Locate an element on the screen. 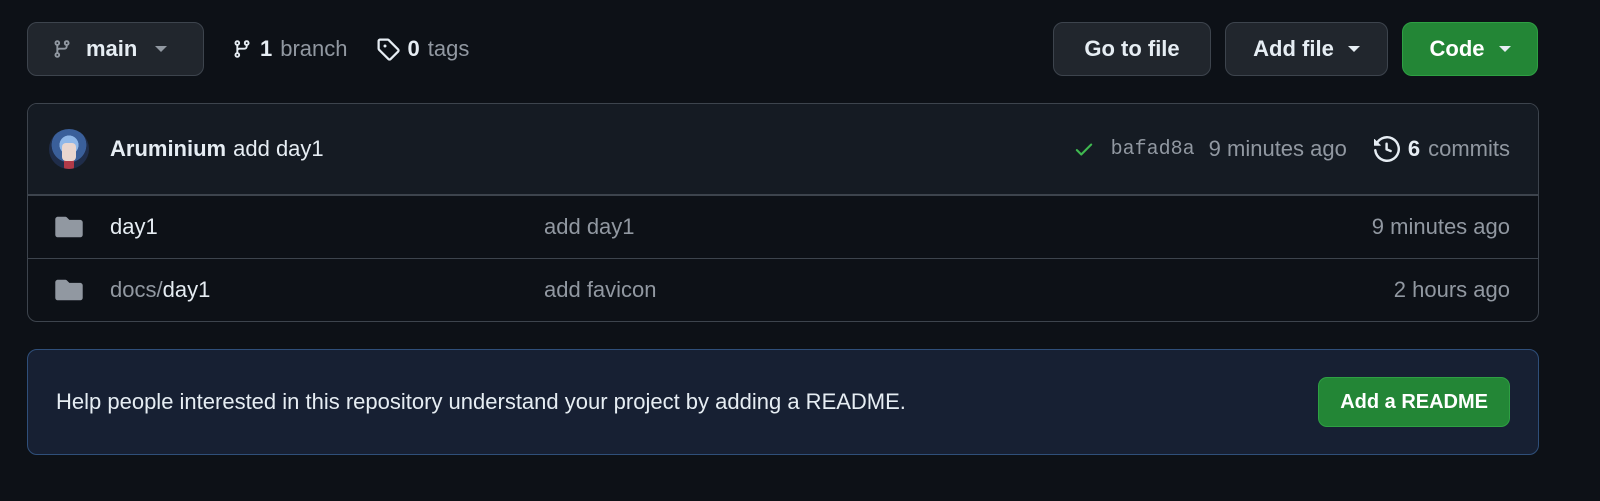 The width and height of the screenshot is (1600, 501). file-name: day1 is located at coordinates (327, 227).